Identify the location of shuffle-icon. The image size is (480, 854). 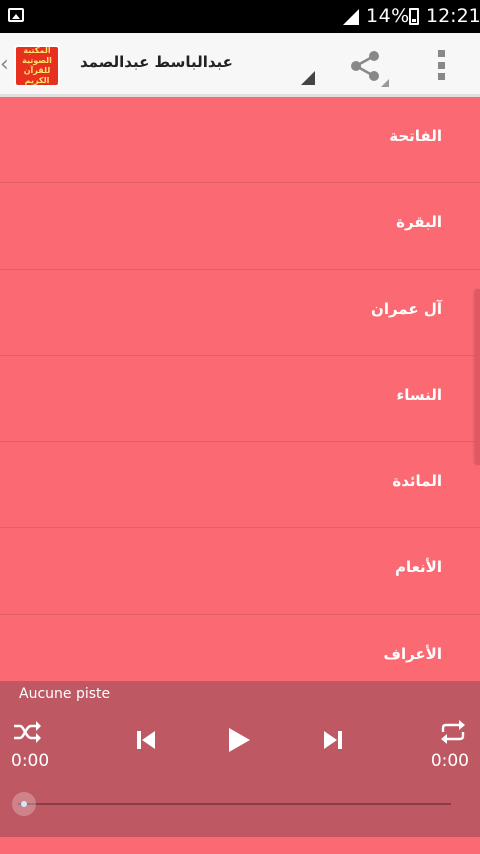
(27, 732).